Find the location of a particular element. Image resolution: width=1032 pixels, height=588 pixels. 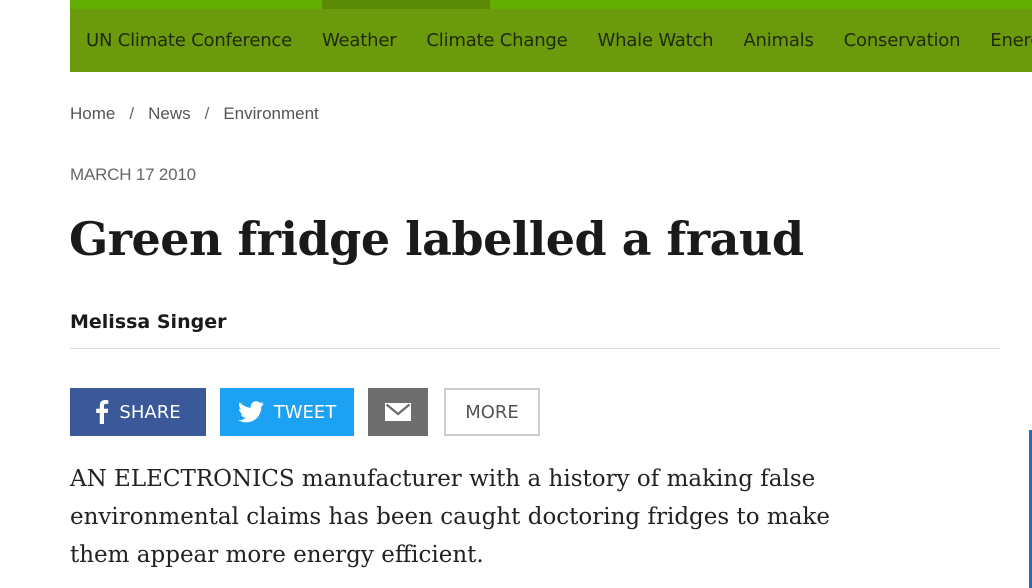

article-date: MARCH 17 2010 is located at coordinates (133, 174).